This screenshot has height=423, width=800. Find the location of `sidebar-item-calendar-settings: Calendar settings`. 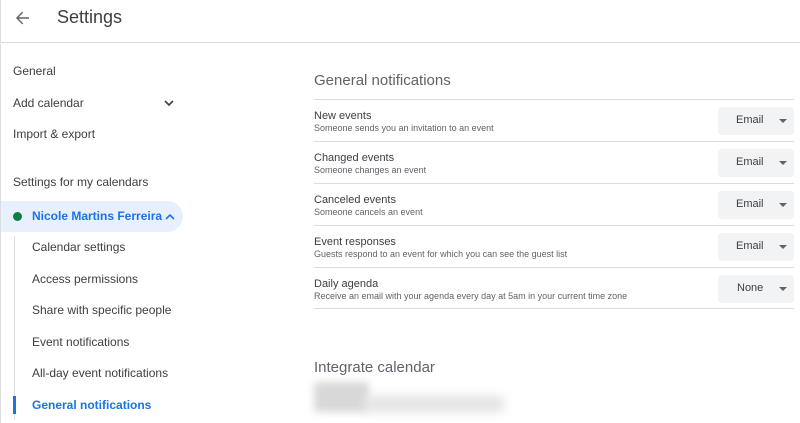

sidebar-item-calendar-settings: Calendar settings is located at coordinates (78, 247).